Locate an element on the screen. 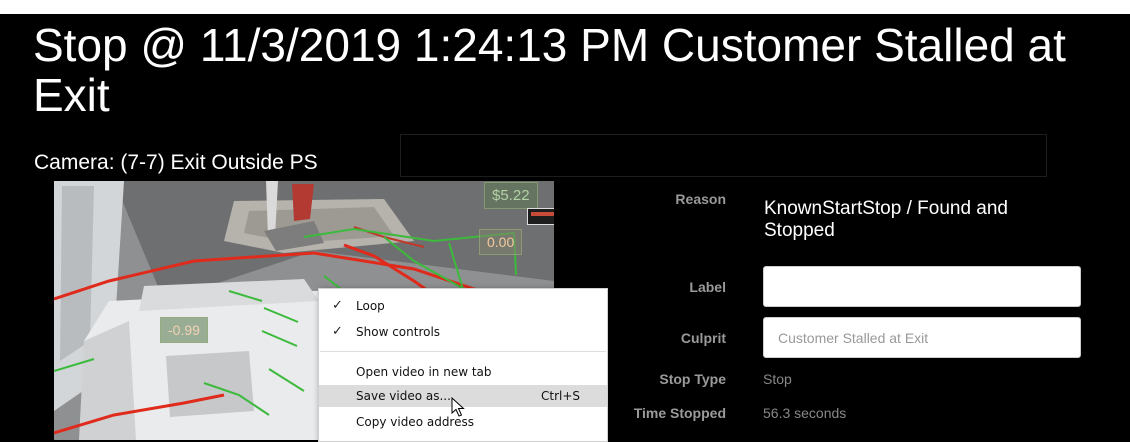 Image resolution: width=1130 pixels, height=442 pixels. culprit-label: Culprit is located at coordinates (703, 338).